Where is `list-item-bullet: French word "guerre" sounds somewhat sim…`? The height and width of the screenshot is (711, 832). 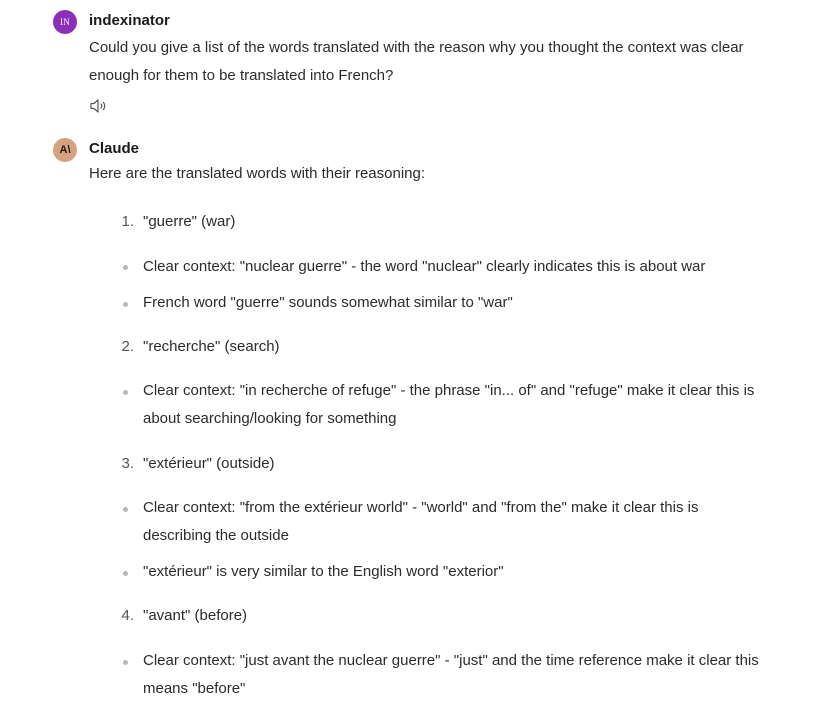
list-item-bullet: French word "guerre" sounds somewhat sim… is located at coordinates (328, 302).